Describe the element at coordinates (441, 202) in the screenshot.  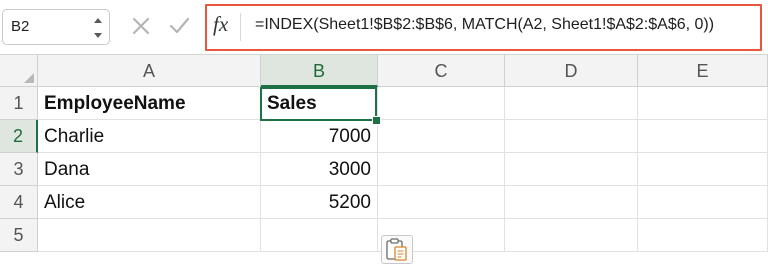
I see `cell-c4` at that location.